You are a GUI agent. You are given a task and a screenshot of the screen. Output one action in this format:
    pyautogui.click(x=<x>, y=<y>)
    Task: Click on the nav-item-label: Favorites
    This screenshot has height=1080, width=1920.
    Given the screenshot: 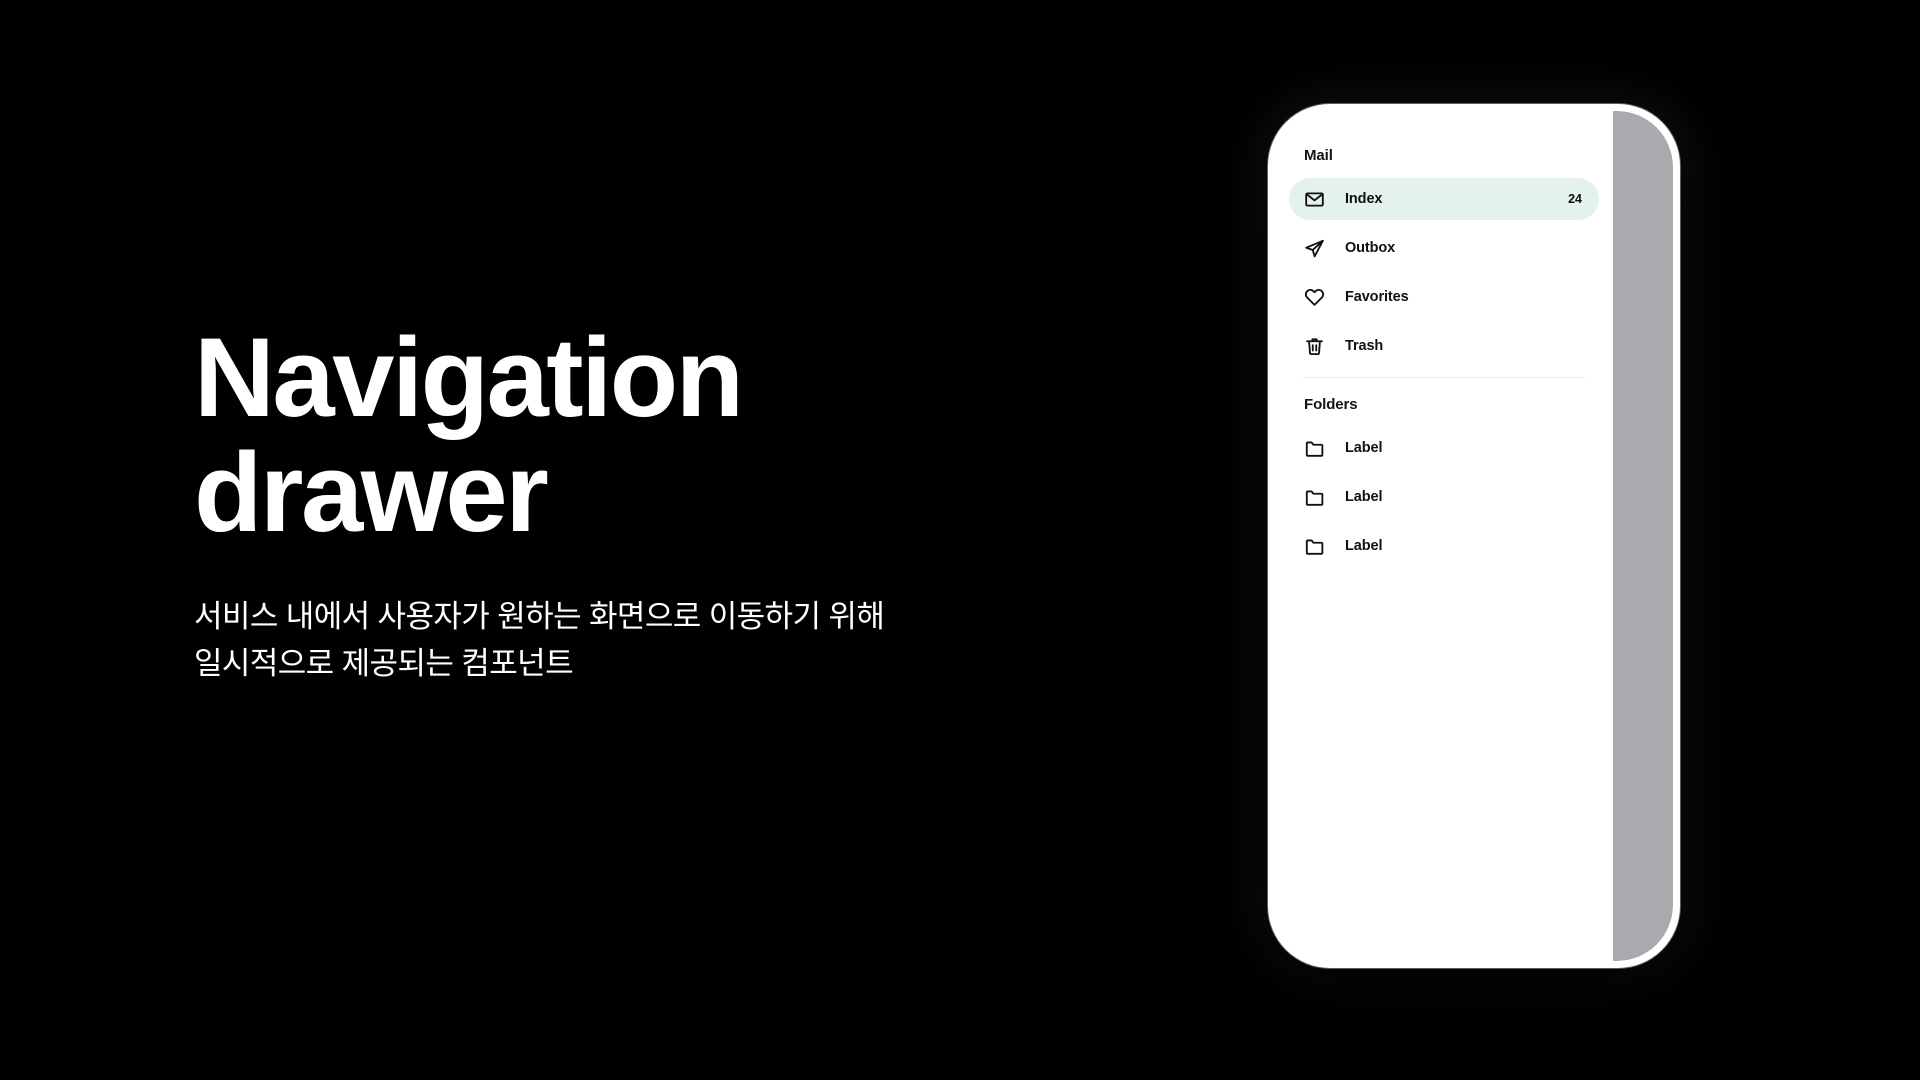 What is the action you would take?
    pyautogui.click(x=1377, y=297)
    